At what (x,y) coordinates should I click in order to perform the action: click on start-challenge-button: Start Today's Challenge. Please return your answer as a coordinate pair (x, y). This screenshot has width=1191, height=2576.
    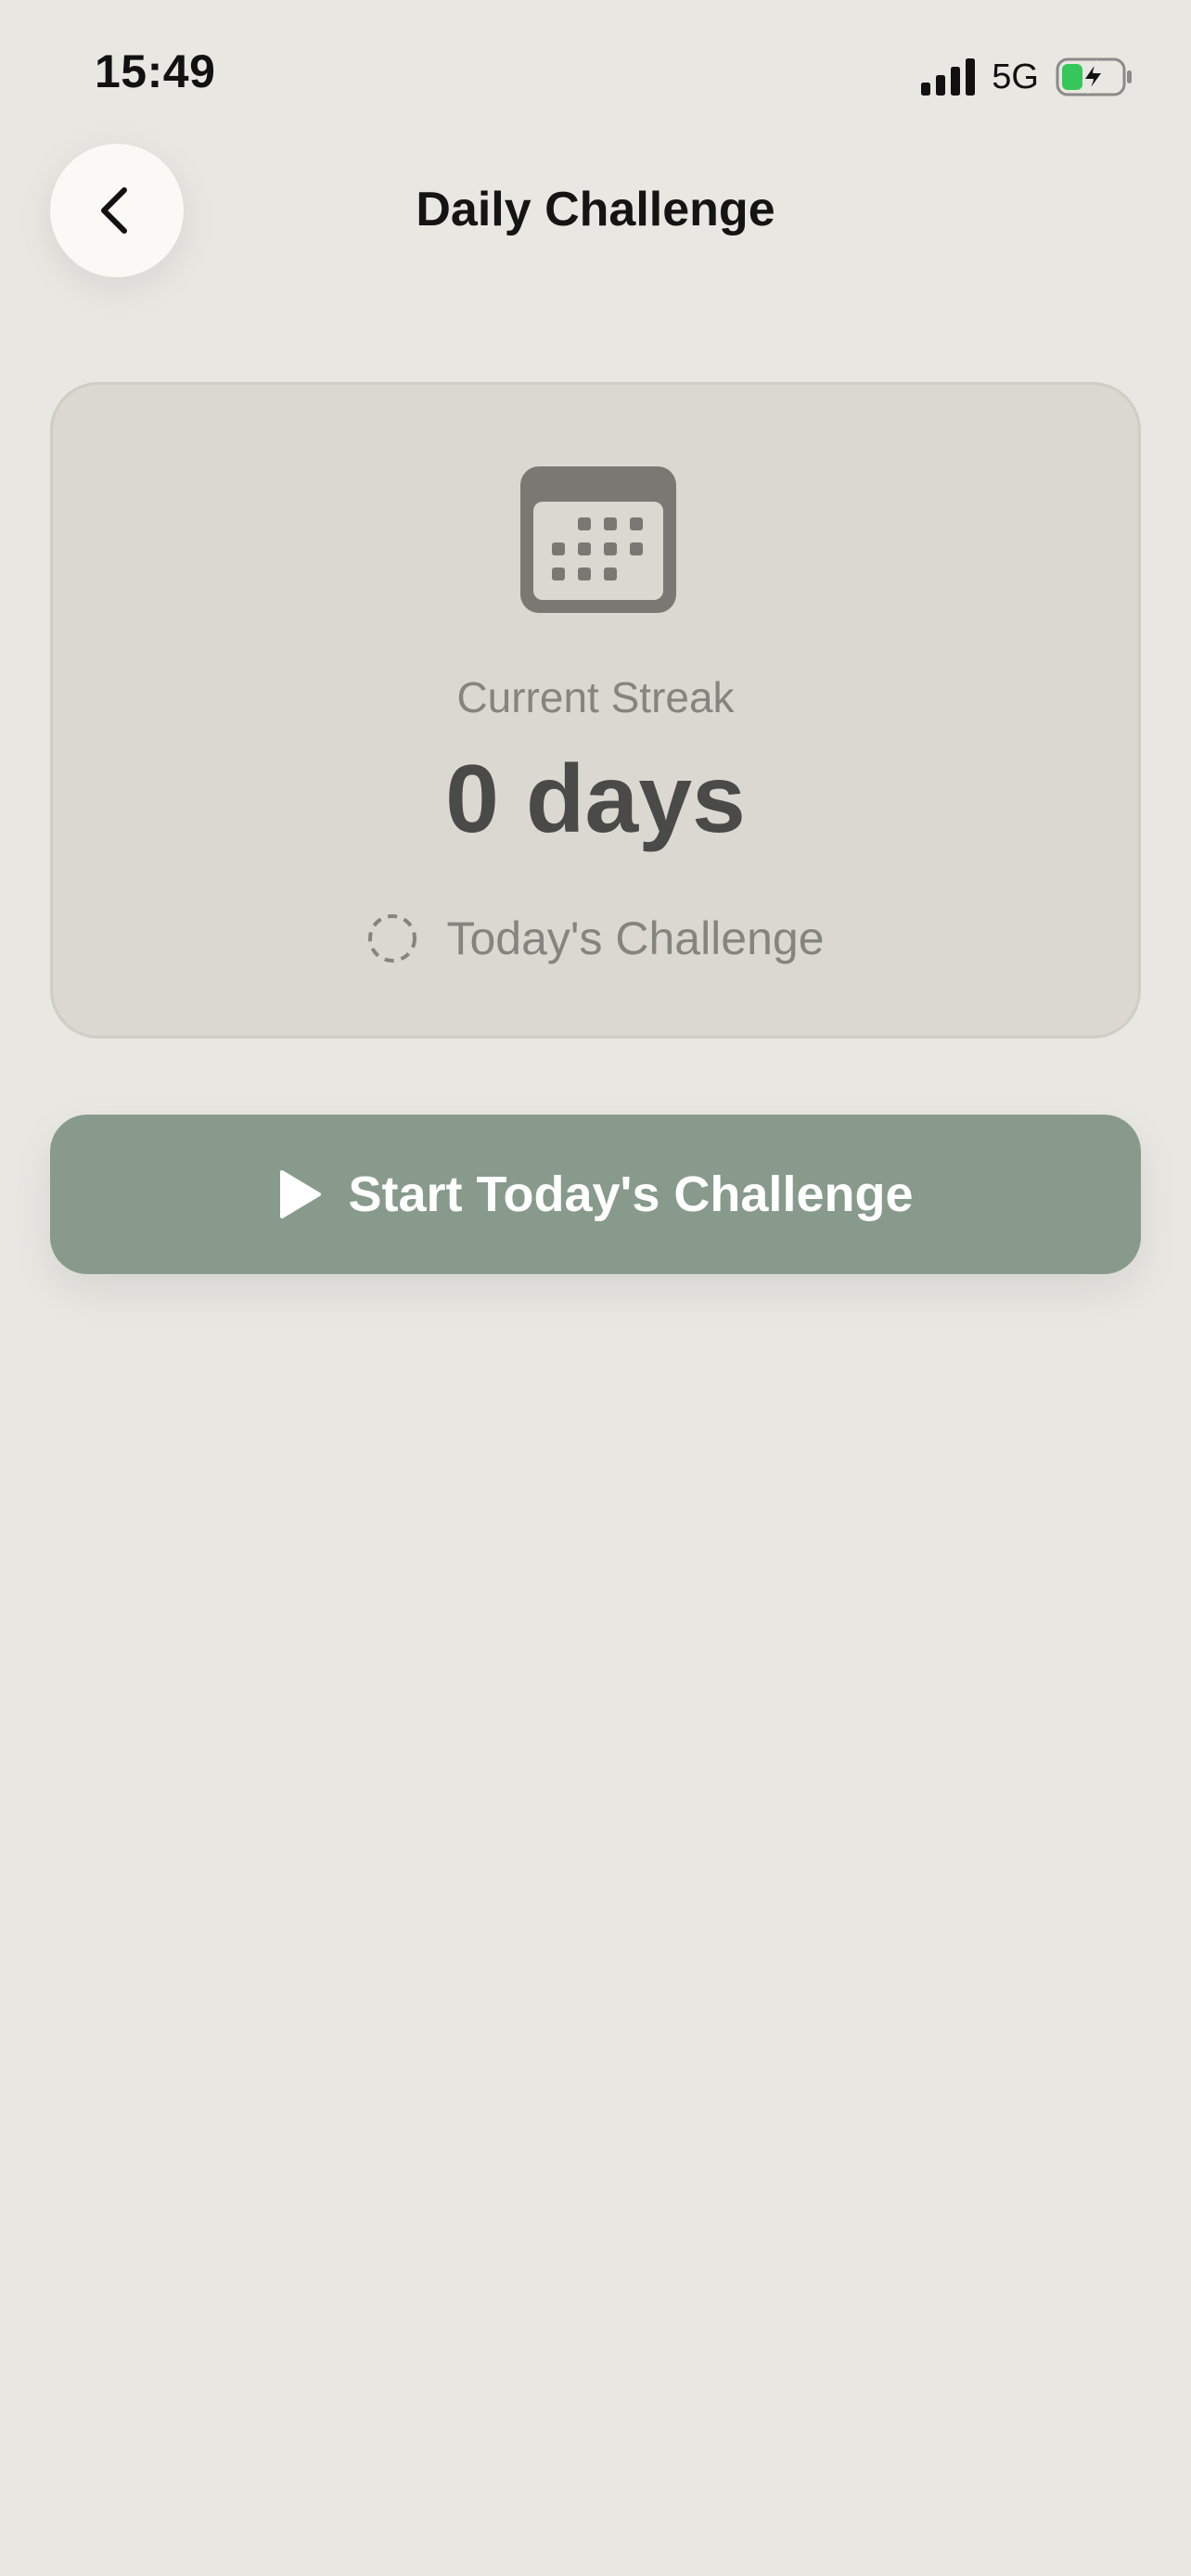
    Looking at the image, I should click on (595, 1194).